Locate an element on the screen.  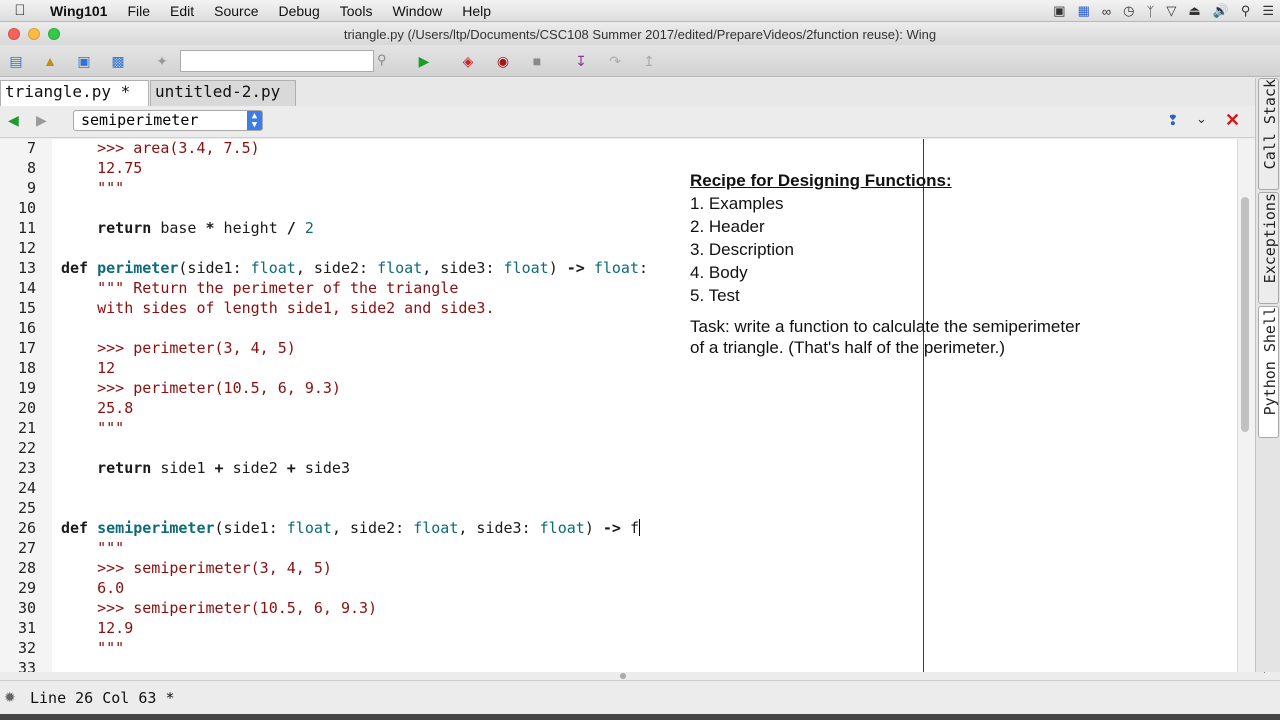
tab-untitled-2-py: untitled-2.py is located at coordinates (223, 93).